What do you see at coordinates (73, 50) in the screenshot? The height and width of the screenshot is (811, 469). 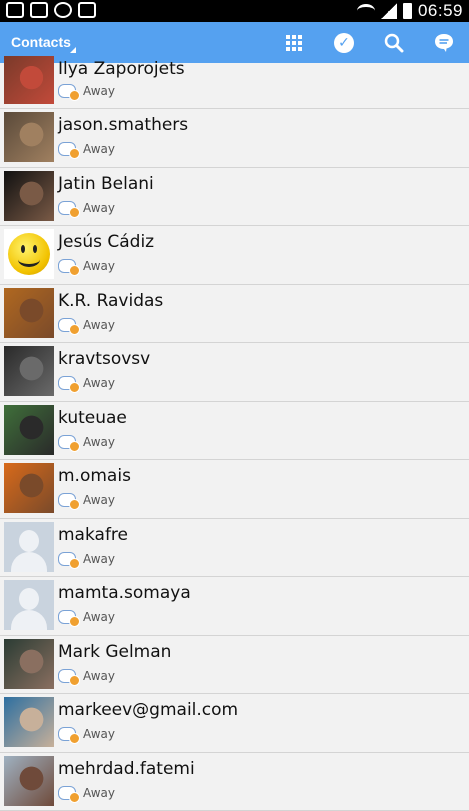 I see `dropdown-indicator-icon` at bounding box center [73, 50].